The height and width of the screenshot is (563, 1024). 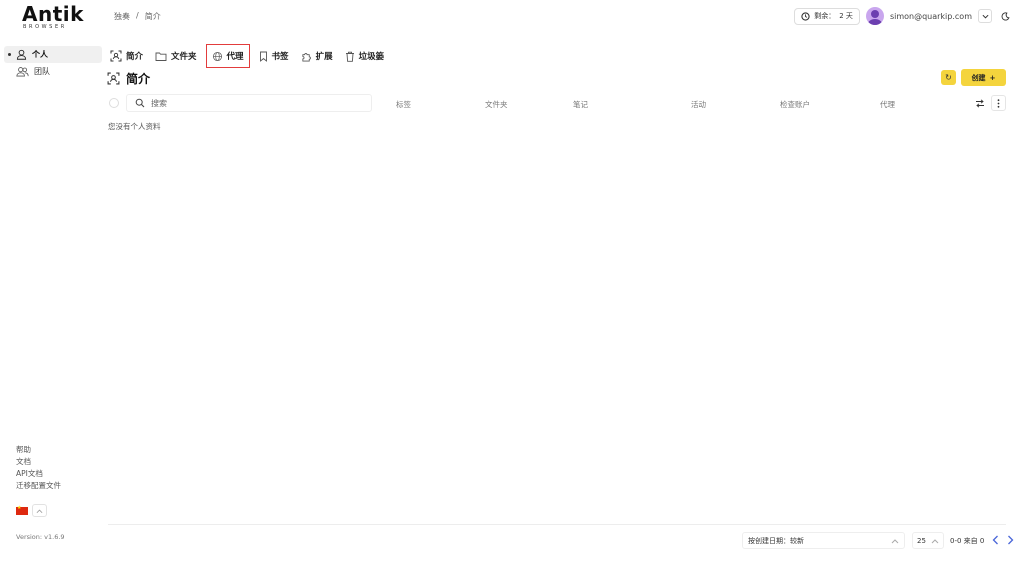 What do you see at coordinates (931, 16) in the screenshot?
I see `user-email: simon@quarkip.com` at bounding box center [931, 16].